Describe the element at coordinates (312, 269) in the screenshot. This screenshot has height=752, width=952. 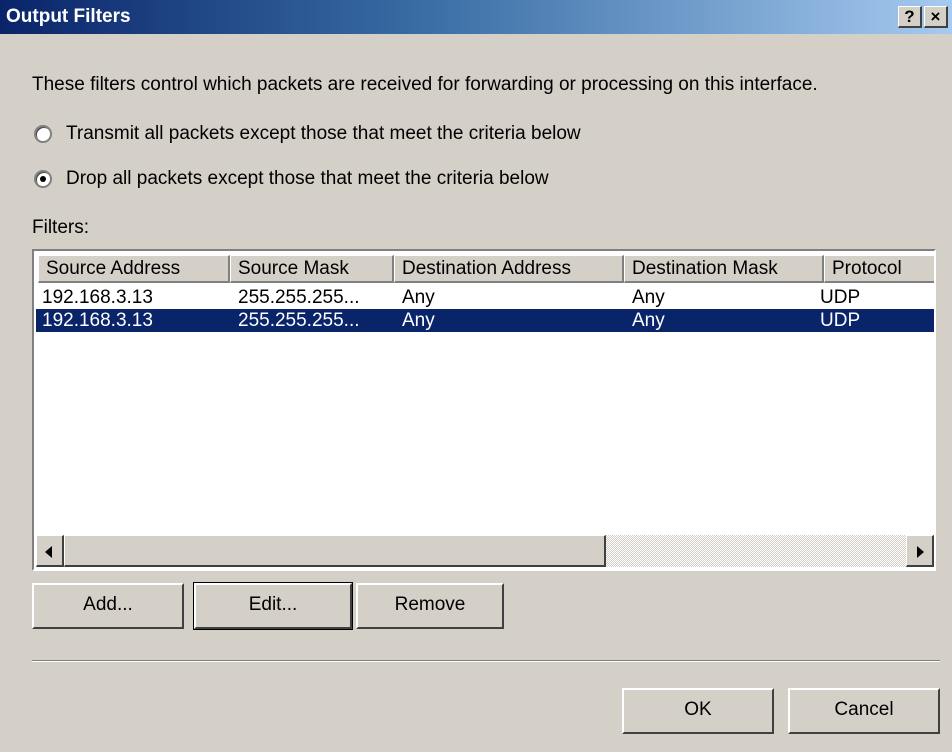
I see `column-header-source-mask: Source Mask` at that location.